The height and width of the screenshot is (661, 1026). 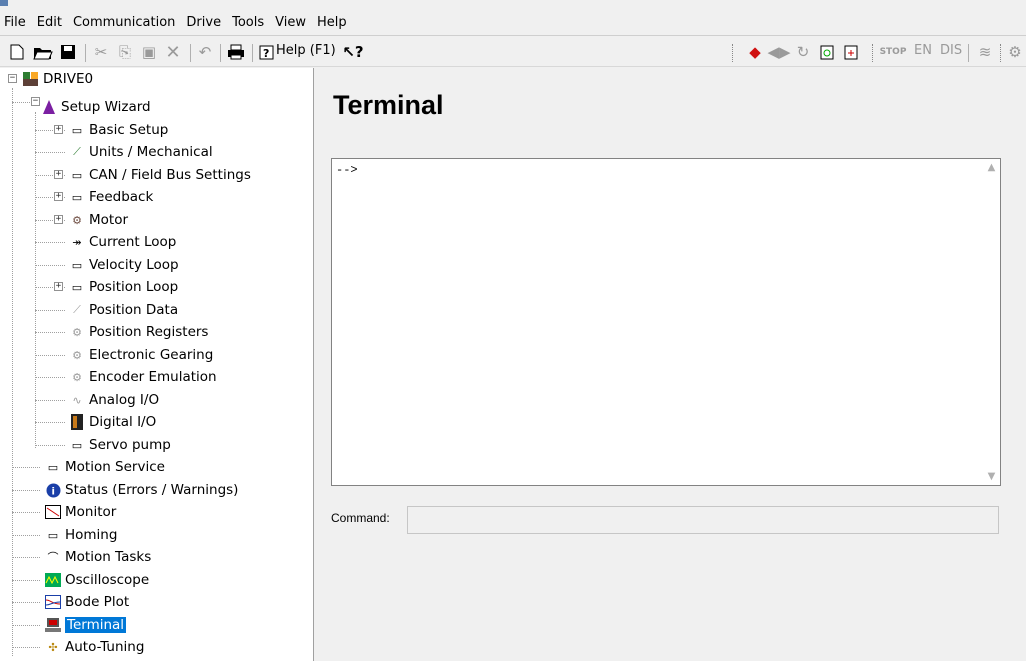 What do you see at coordinates (113, 400) in the screenshot?
I see `tree-item-analog-io: ∿ Analog I/O` at bounding box center [113, 400].